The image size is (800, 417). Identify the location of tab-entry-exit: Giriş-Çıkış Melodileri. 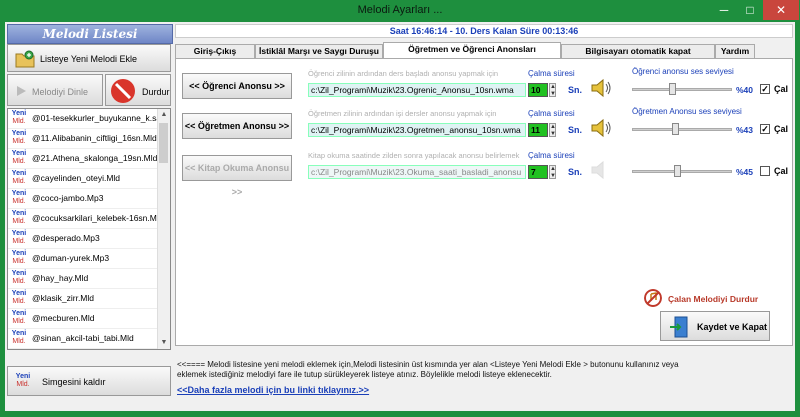
(215, 56).